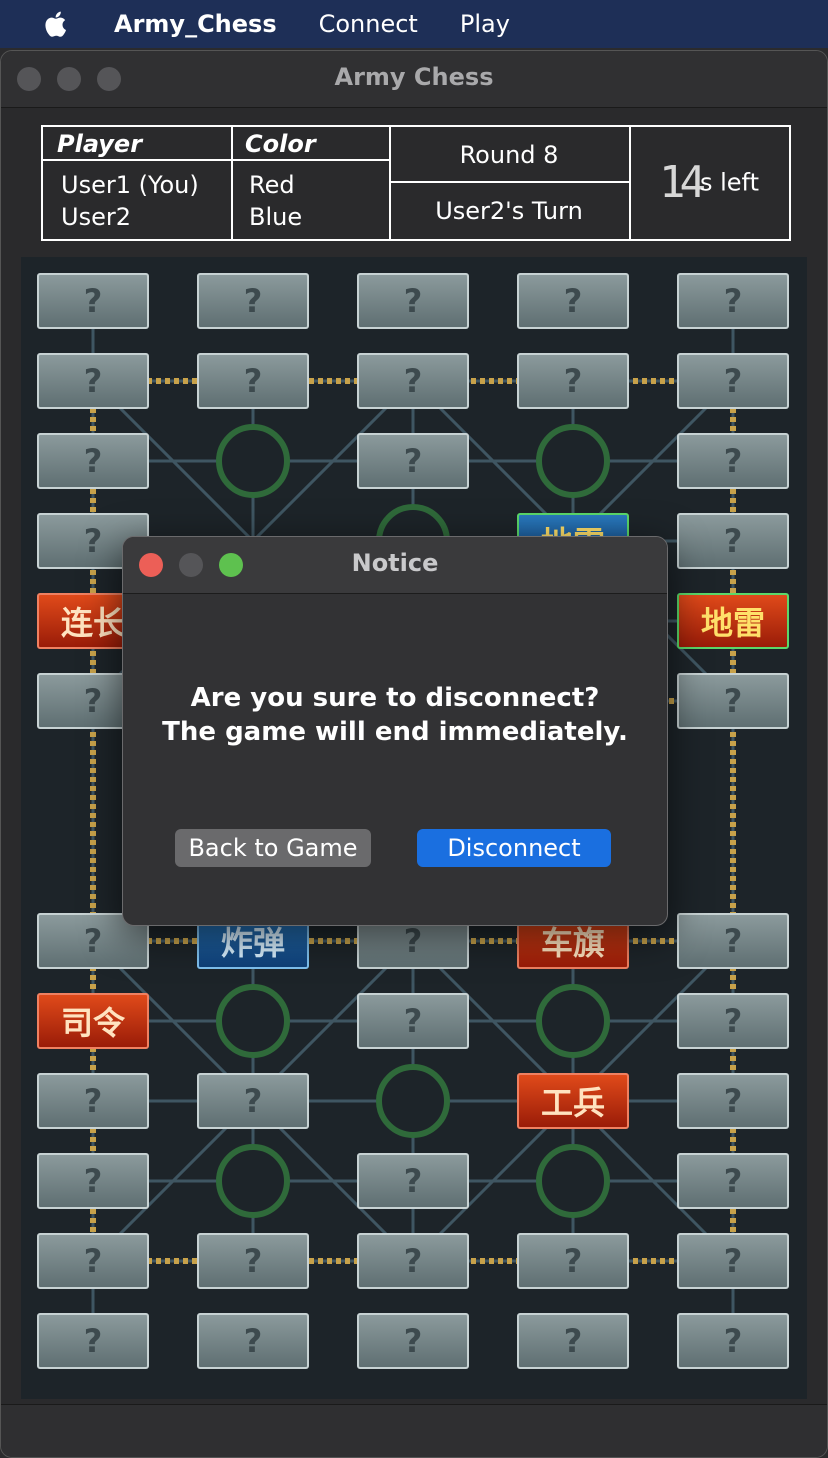 This screenshot has height=1458, width=828. I want to click on dialog-title: Notice, so click(395, 563).